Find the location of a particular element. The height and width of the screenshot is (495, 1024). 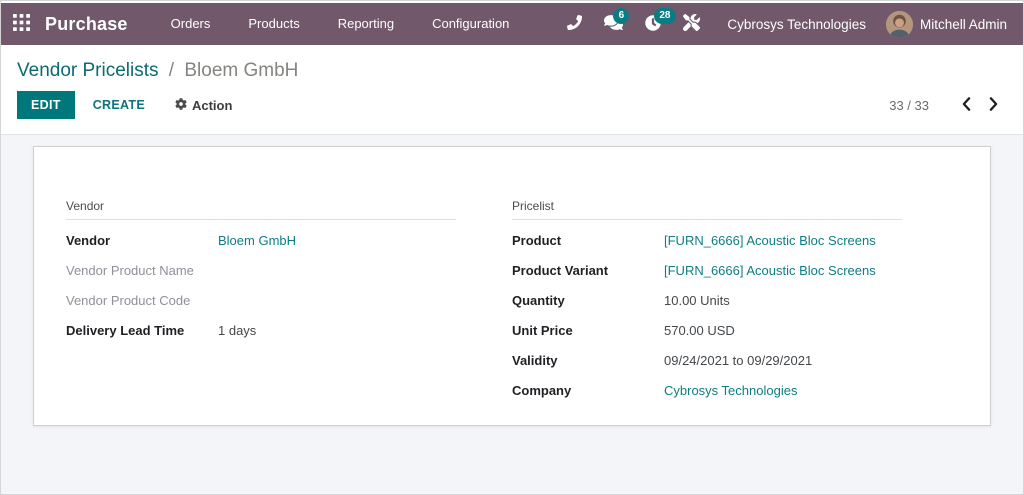

field-label: Company is located at coordinates (542, 390).